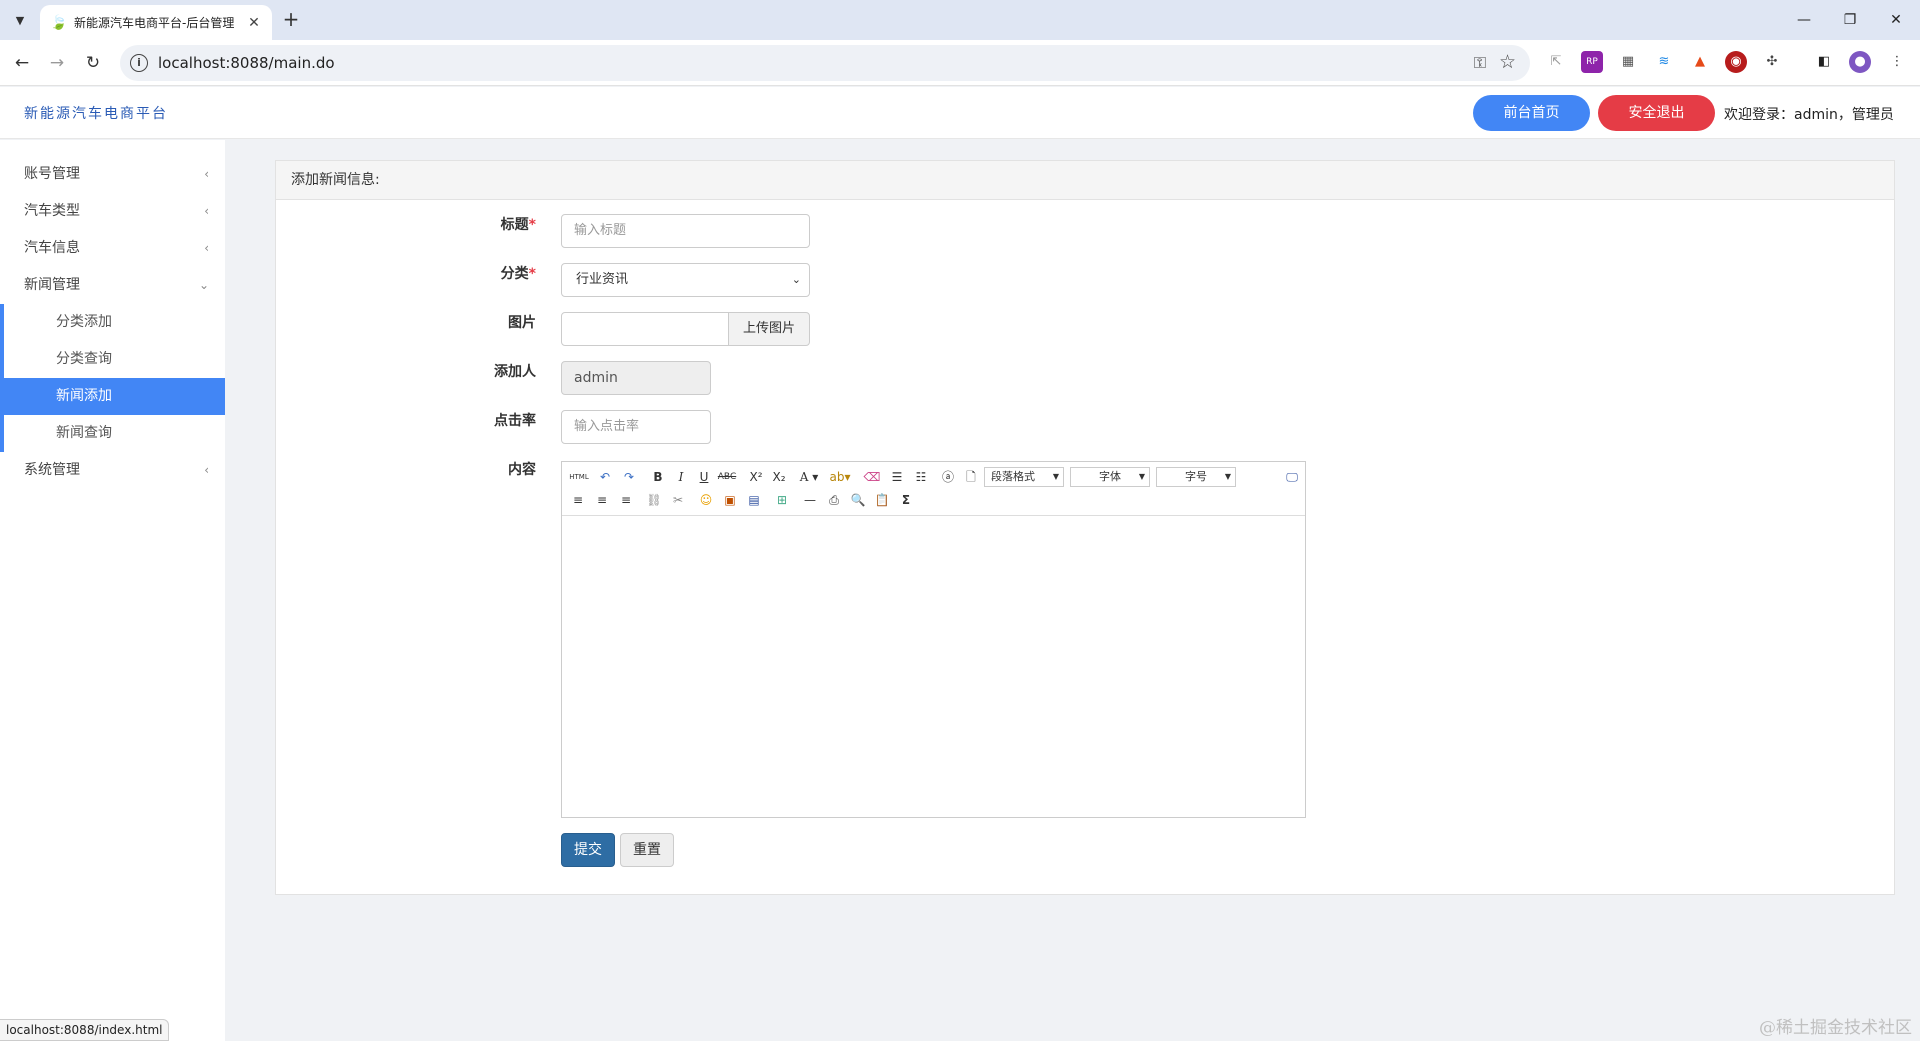 Image resolution: width=1920 pixels, height=1041 pixels. Describe the element at coordinates (1896, 20) in the screenshot. I see `close-window-icon: ✕` at that location.